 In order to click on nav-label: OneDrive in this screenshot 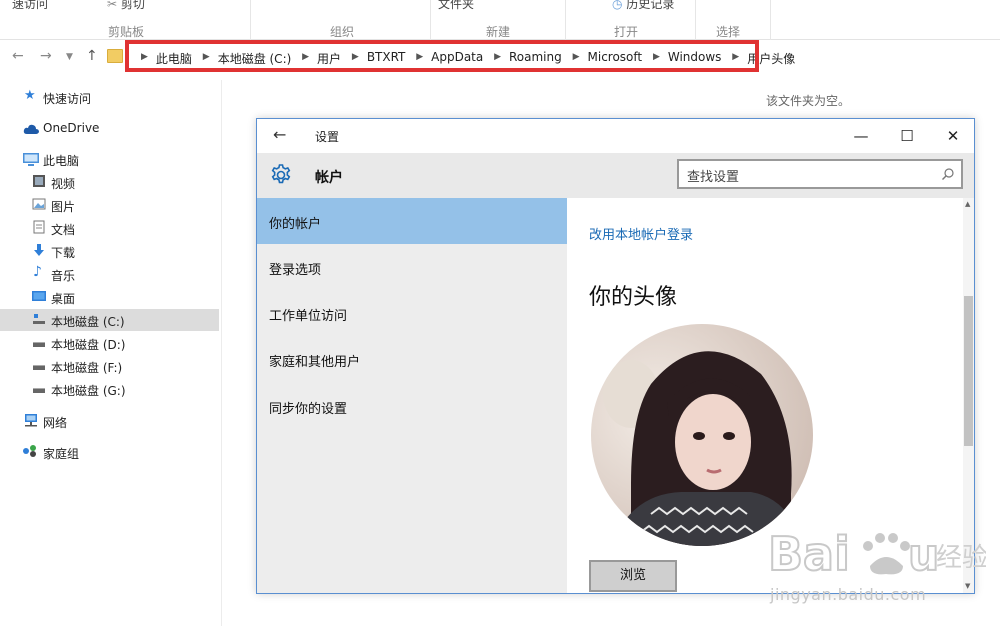, I will do `click(71, 128)`.